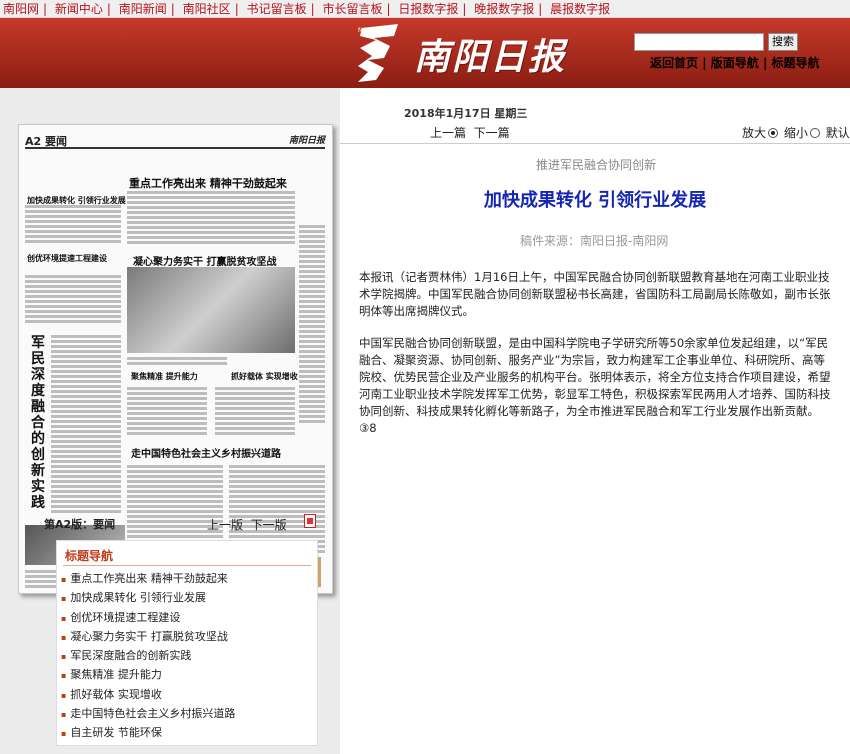  I want to click on title-nav-item: 加快成果转化 引领行业发展, so click(148, 597).